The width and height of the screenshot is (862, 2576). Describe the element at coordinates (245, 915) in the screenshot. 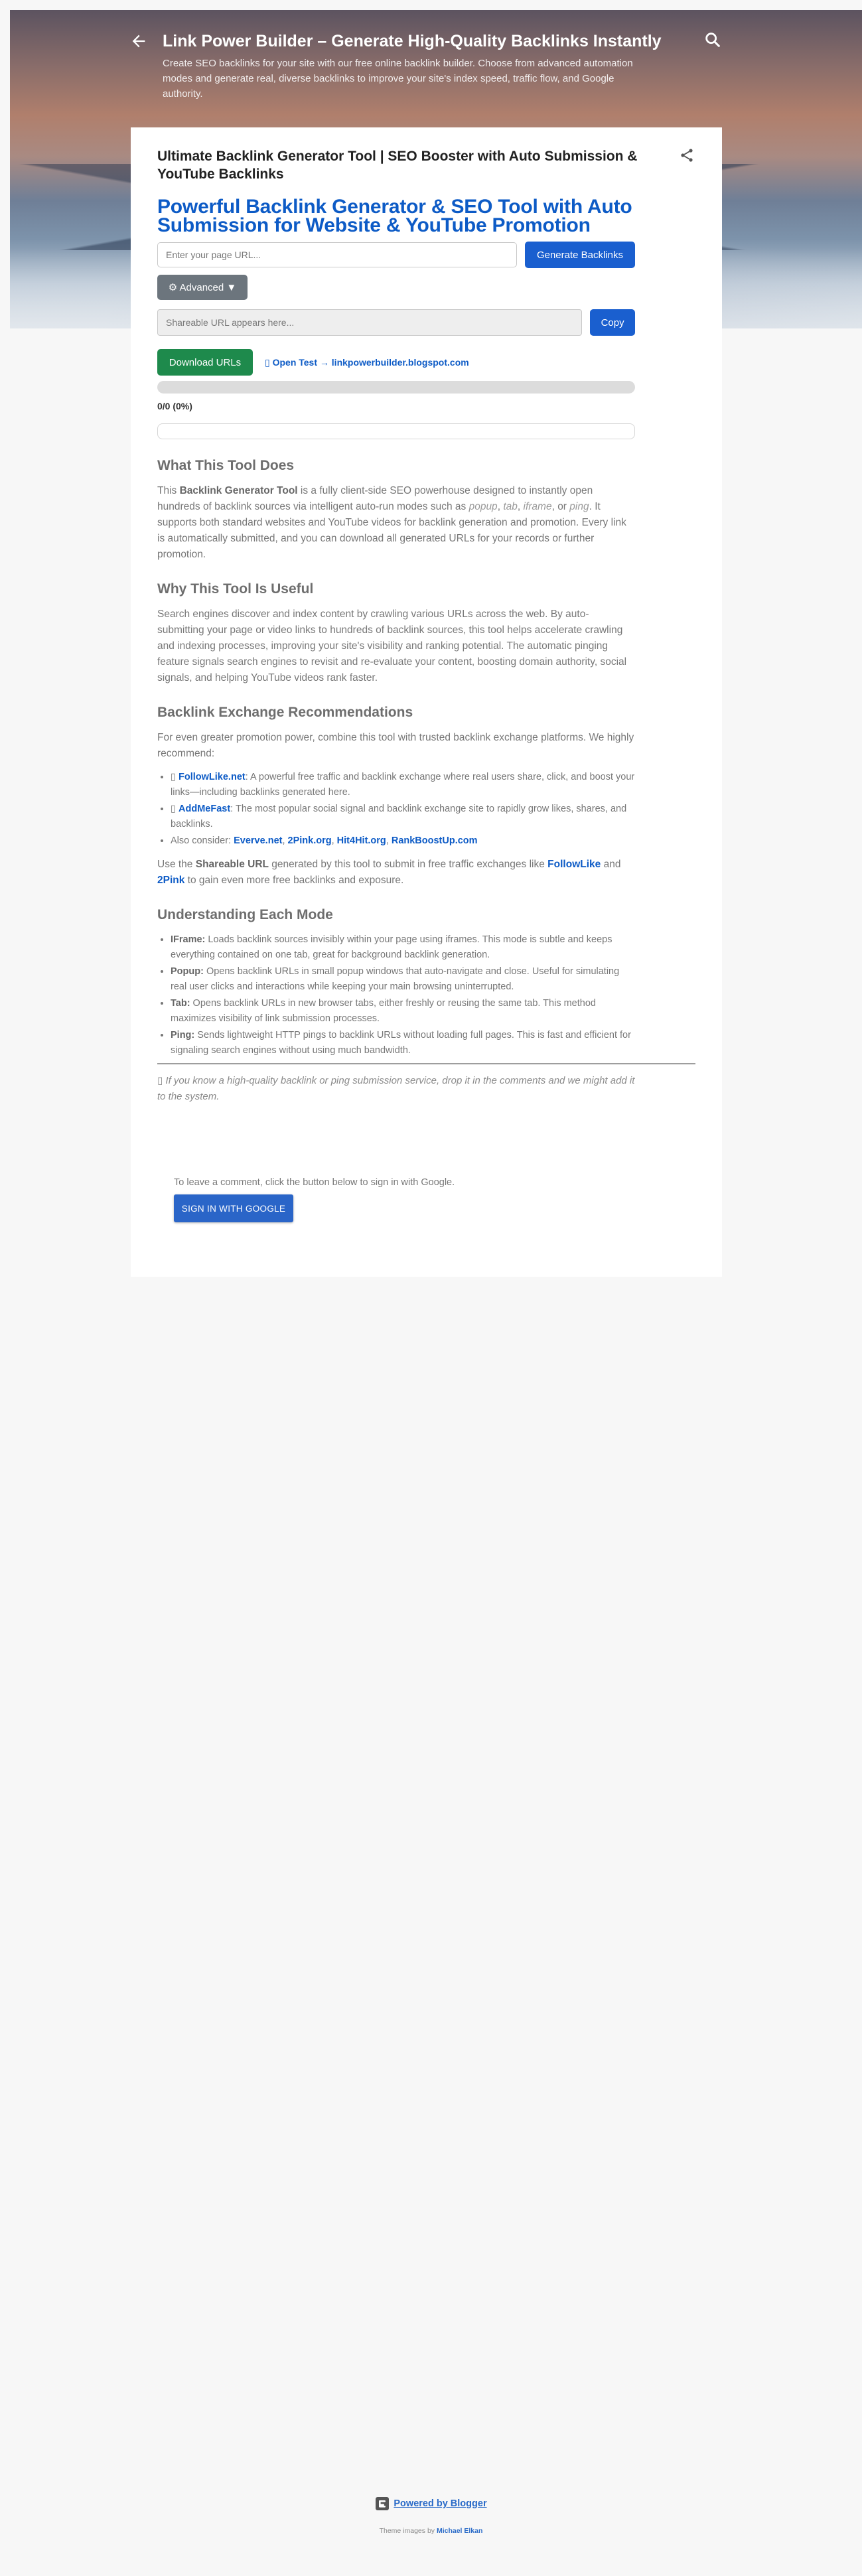

I see `section-heading-modes: Understanding Each Mode` at that location.